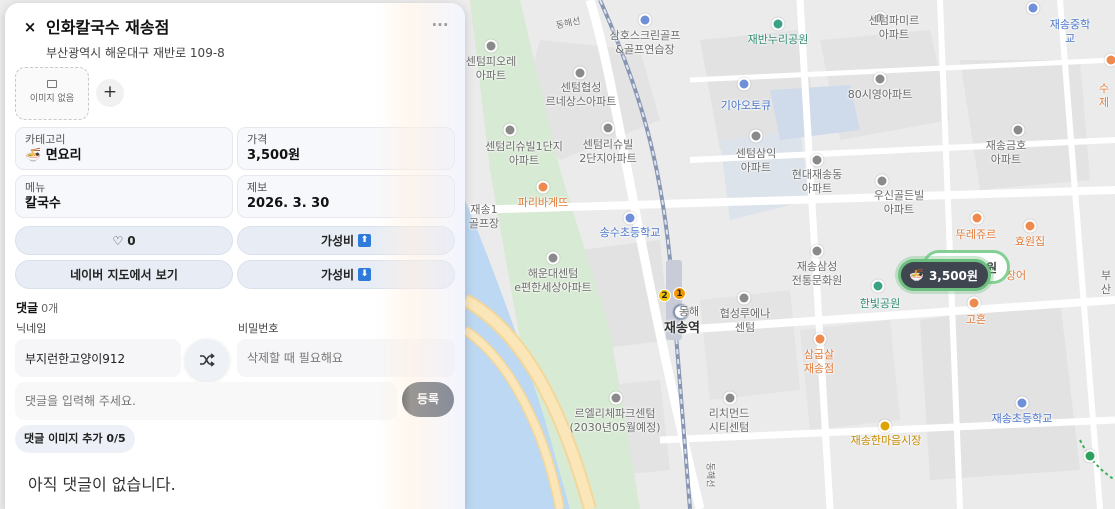 This screenshot has width=1115, height=509. I want to click on category-card: 카테고리 🍜 면요리, so click(124, 148).